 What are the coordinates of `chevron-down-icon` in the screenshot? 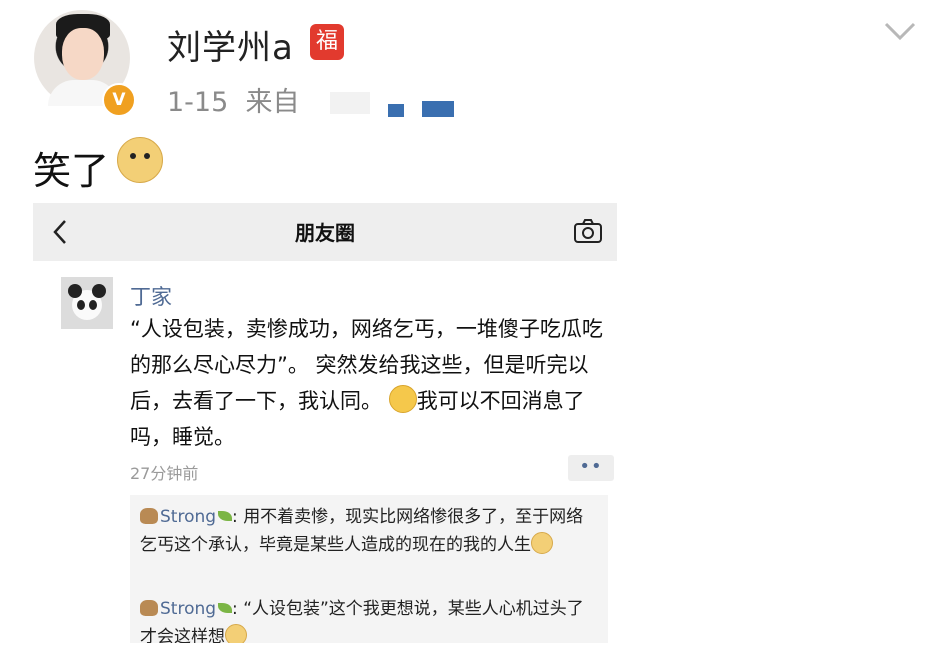 It's located at (900, 31).